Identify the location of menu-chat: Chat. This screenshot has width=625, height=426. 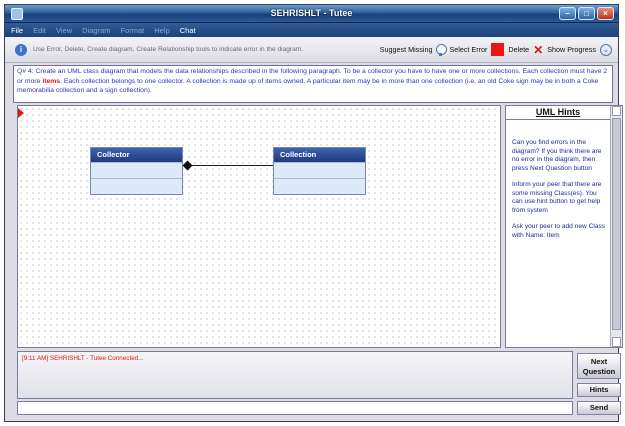
(188, 30).